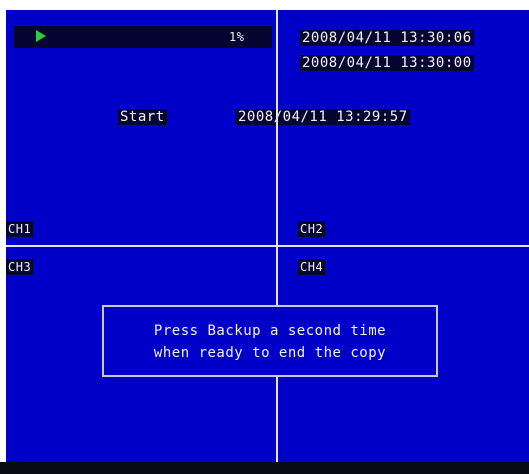  I want to click on quad-divider-vertical, so click(277, 236).